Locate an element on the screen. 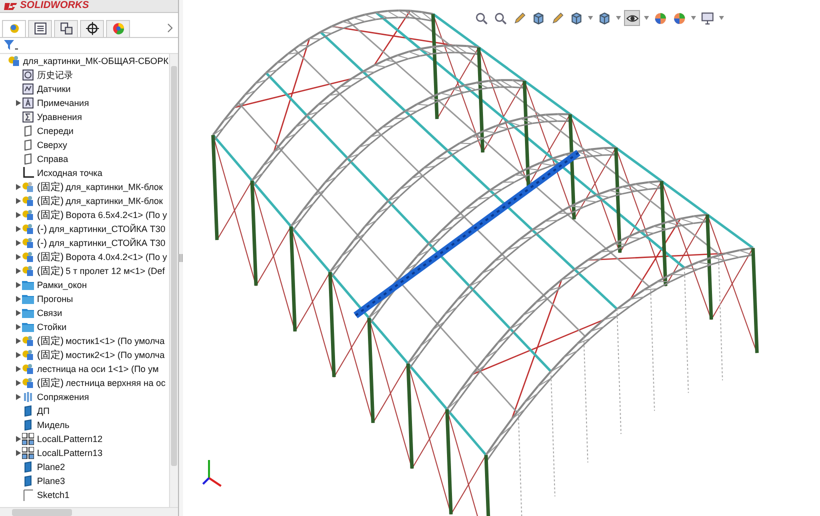  tree-item: Связи is located at coordinates (49, 313).